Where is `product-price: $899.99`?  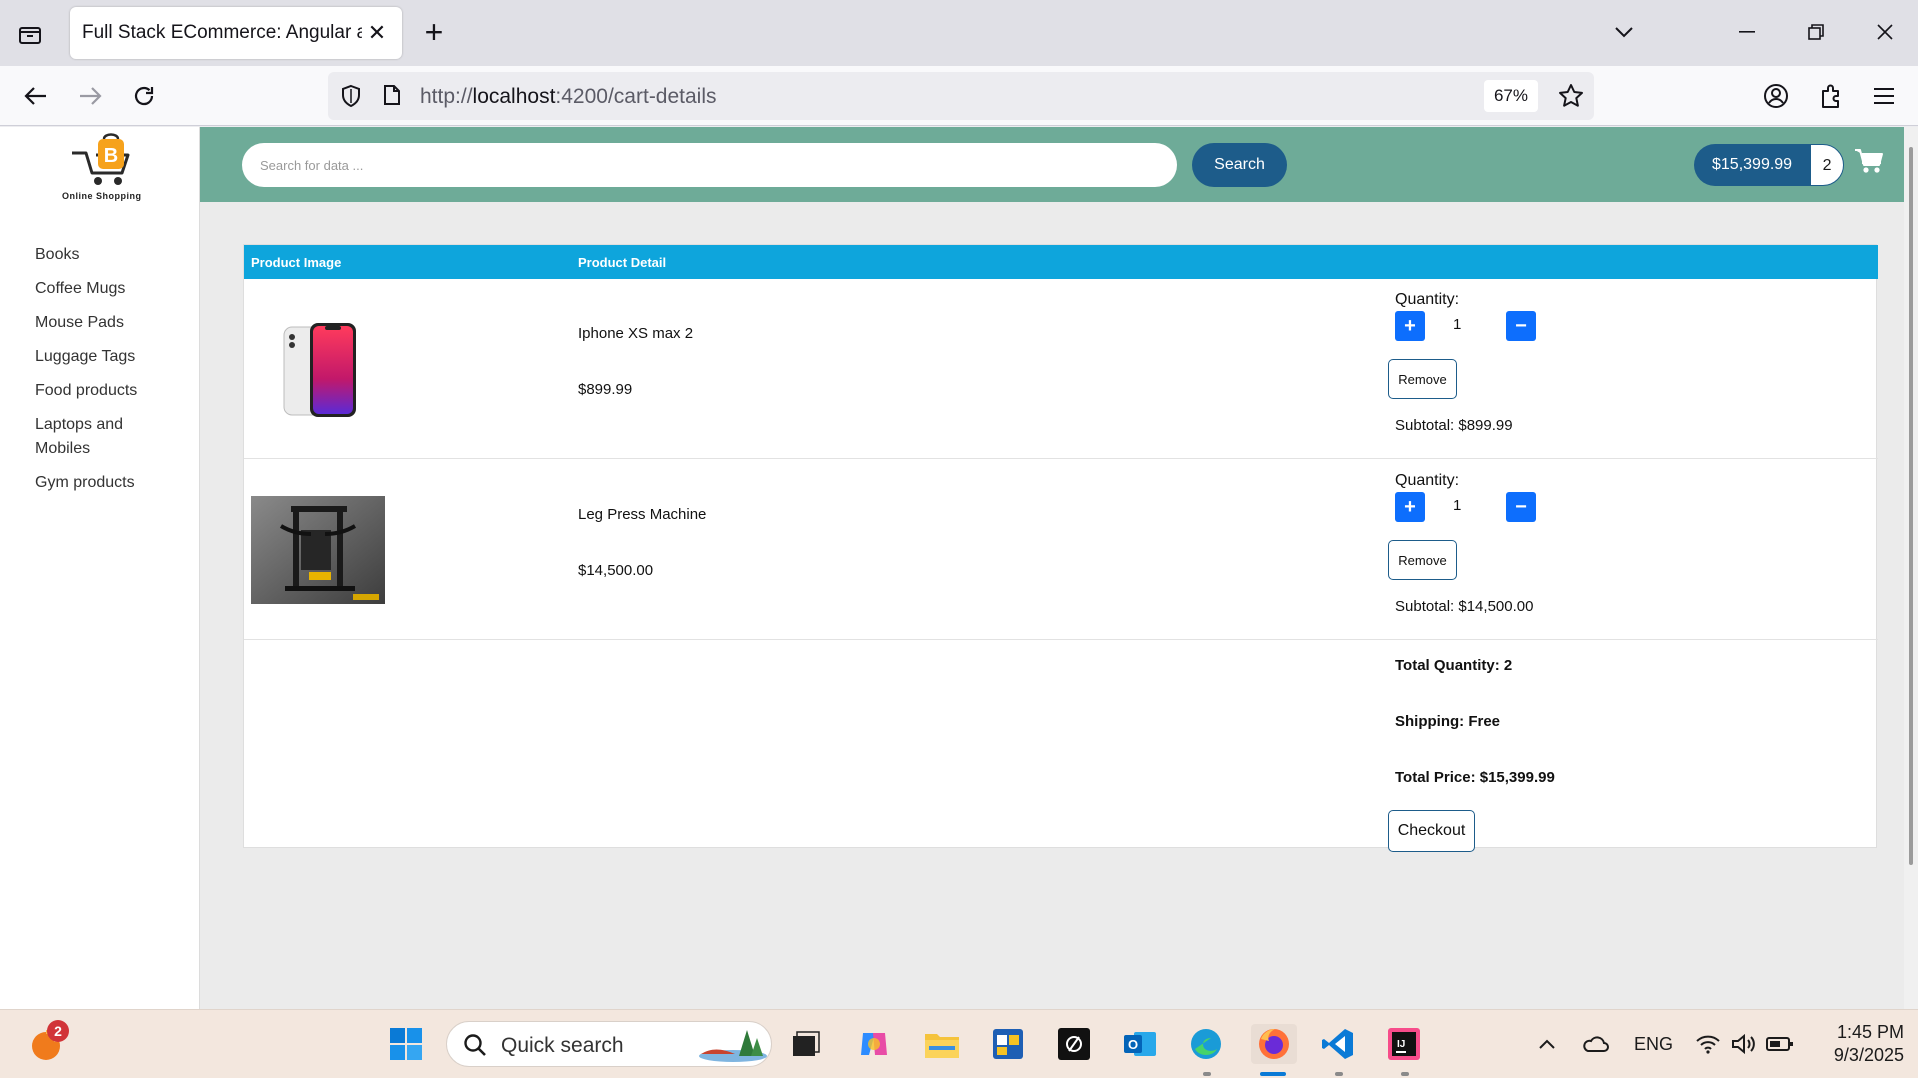 product-price: $899.99 is located at coordinates (605, 389).